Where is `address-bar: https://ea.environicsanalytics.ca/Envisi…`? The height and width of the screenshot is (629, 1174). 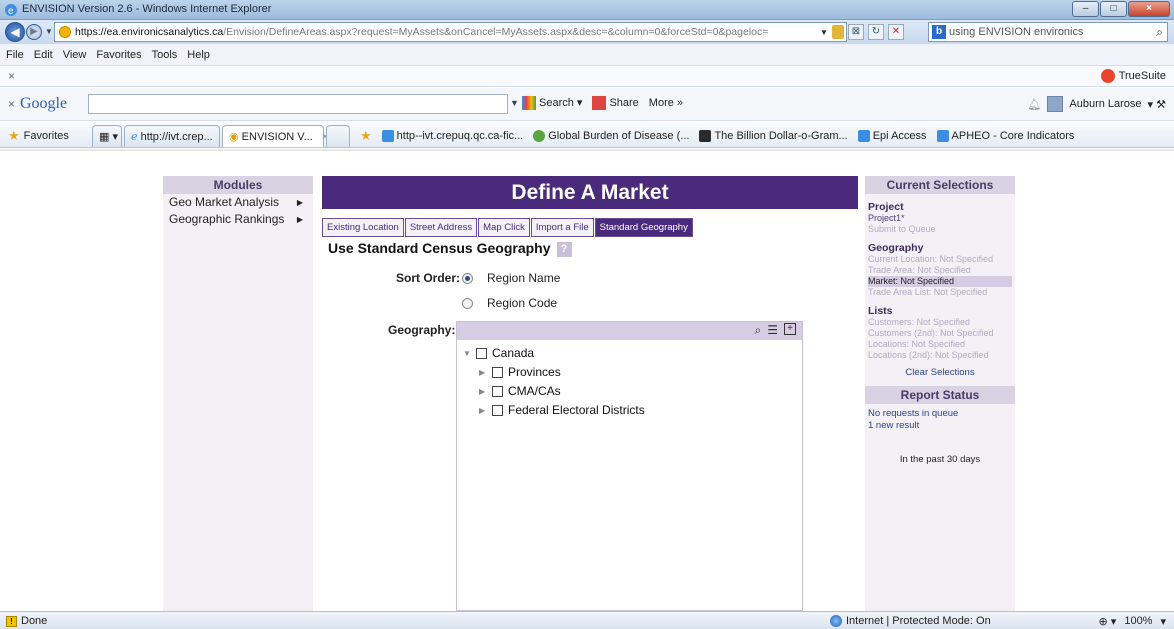
address-bar: https://ea.environicsanalytics.ca/Envisi… is located at coordinates (450, 32).